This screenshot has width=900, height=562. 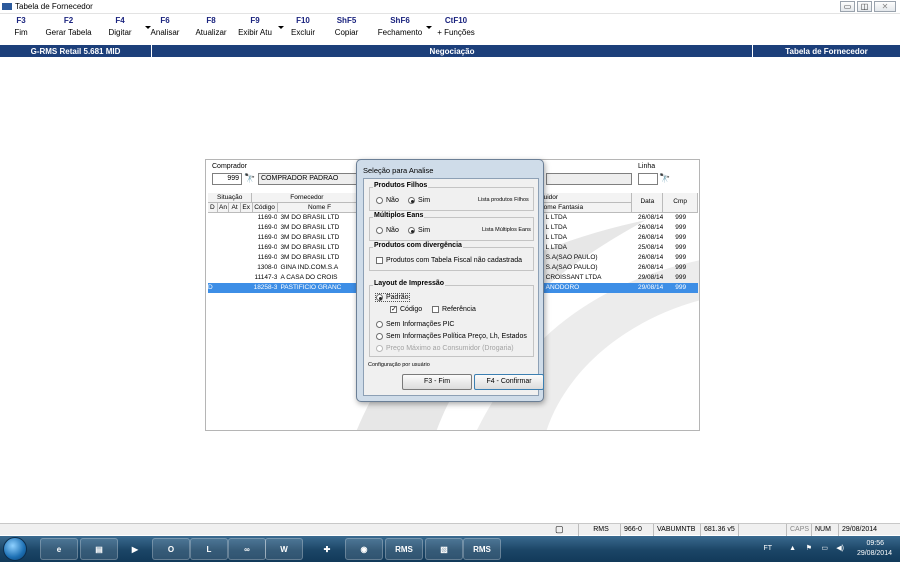 What do you see at coordinates (506, 230) in the screenshot?
I see `multiplos-eans-hint: Lista Múltiplos Eans` at bounding box center [506, 230].